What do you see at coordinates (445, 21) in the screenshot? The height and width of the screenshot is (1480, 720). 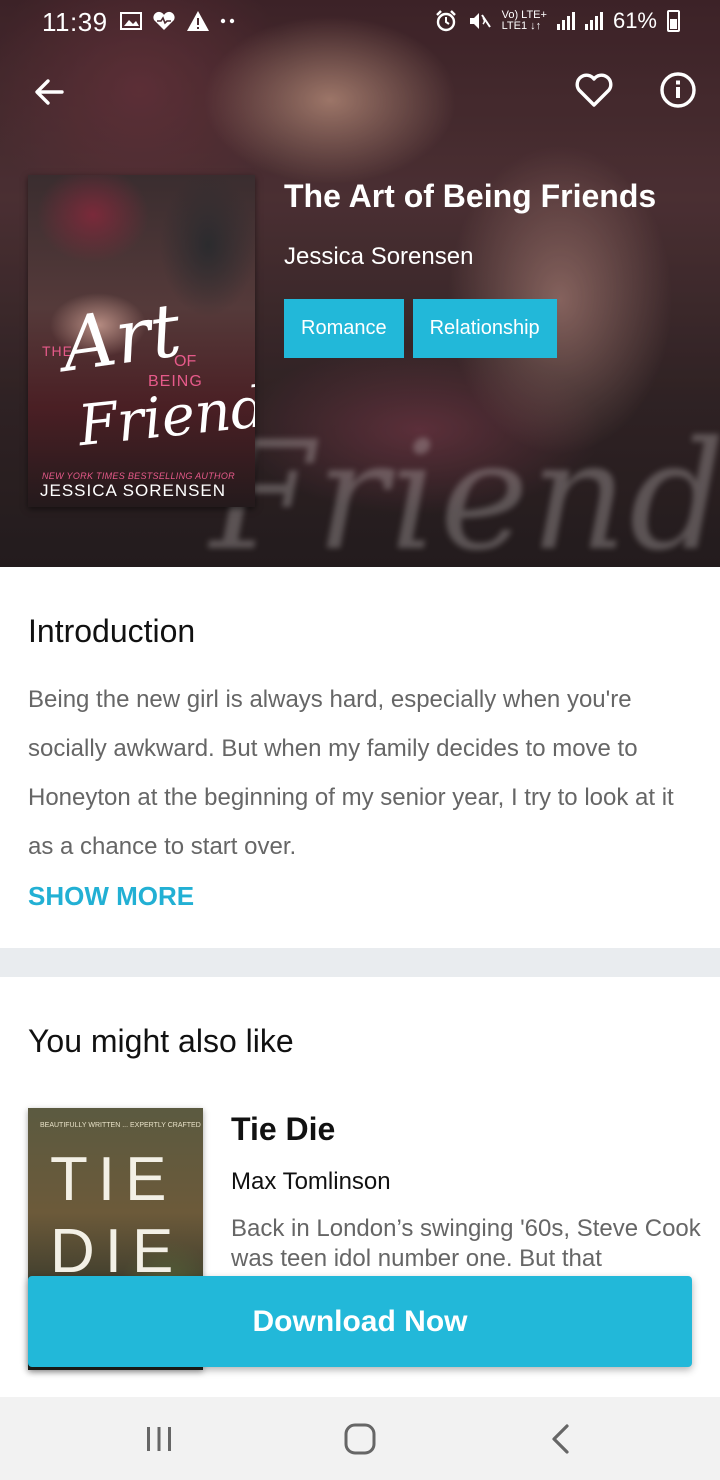 I see `alarm-icon` at bounding box center [445, 21].